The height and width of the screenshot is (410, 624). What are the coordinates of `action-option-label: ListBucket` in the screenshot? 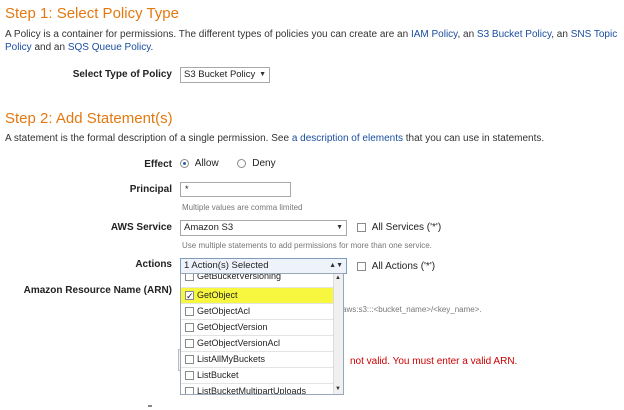 It's located at (218, 375).